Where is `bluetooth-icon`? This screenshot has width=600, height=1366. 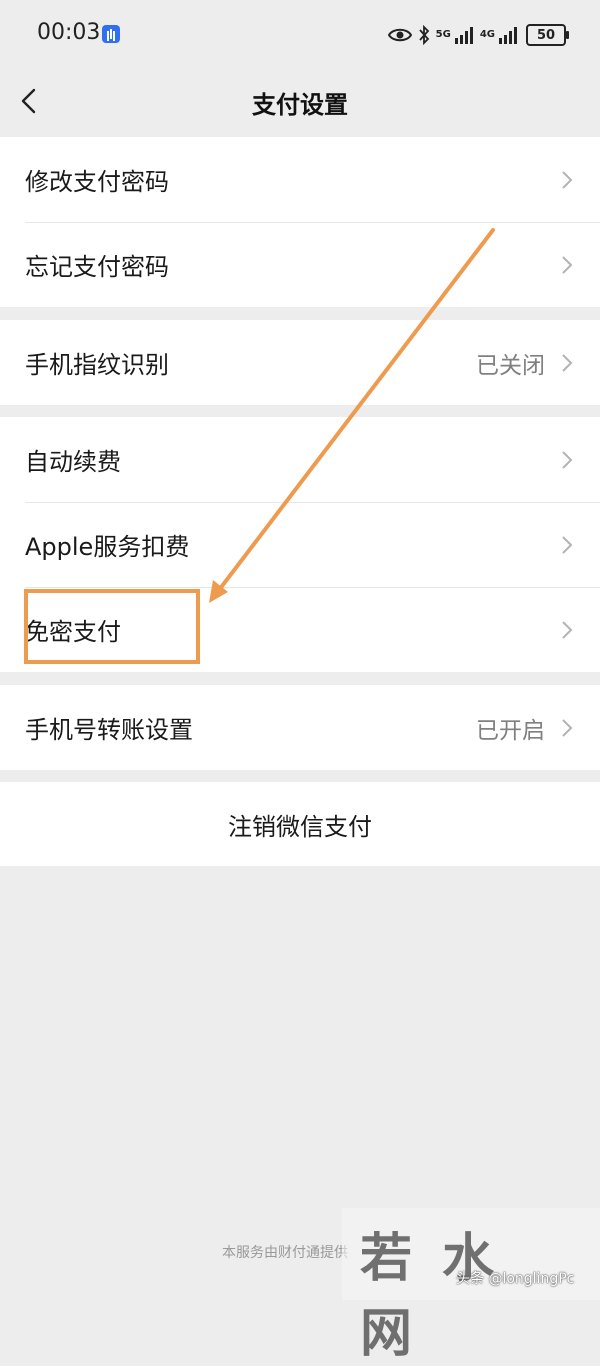
bluetooth-icon is located at coordinates (423, 35).